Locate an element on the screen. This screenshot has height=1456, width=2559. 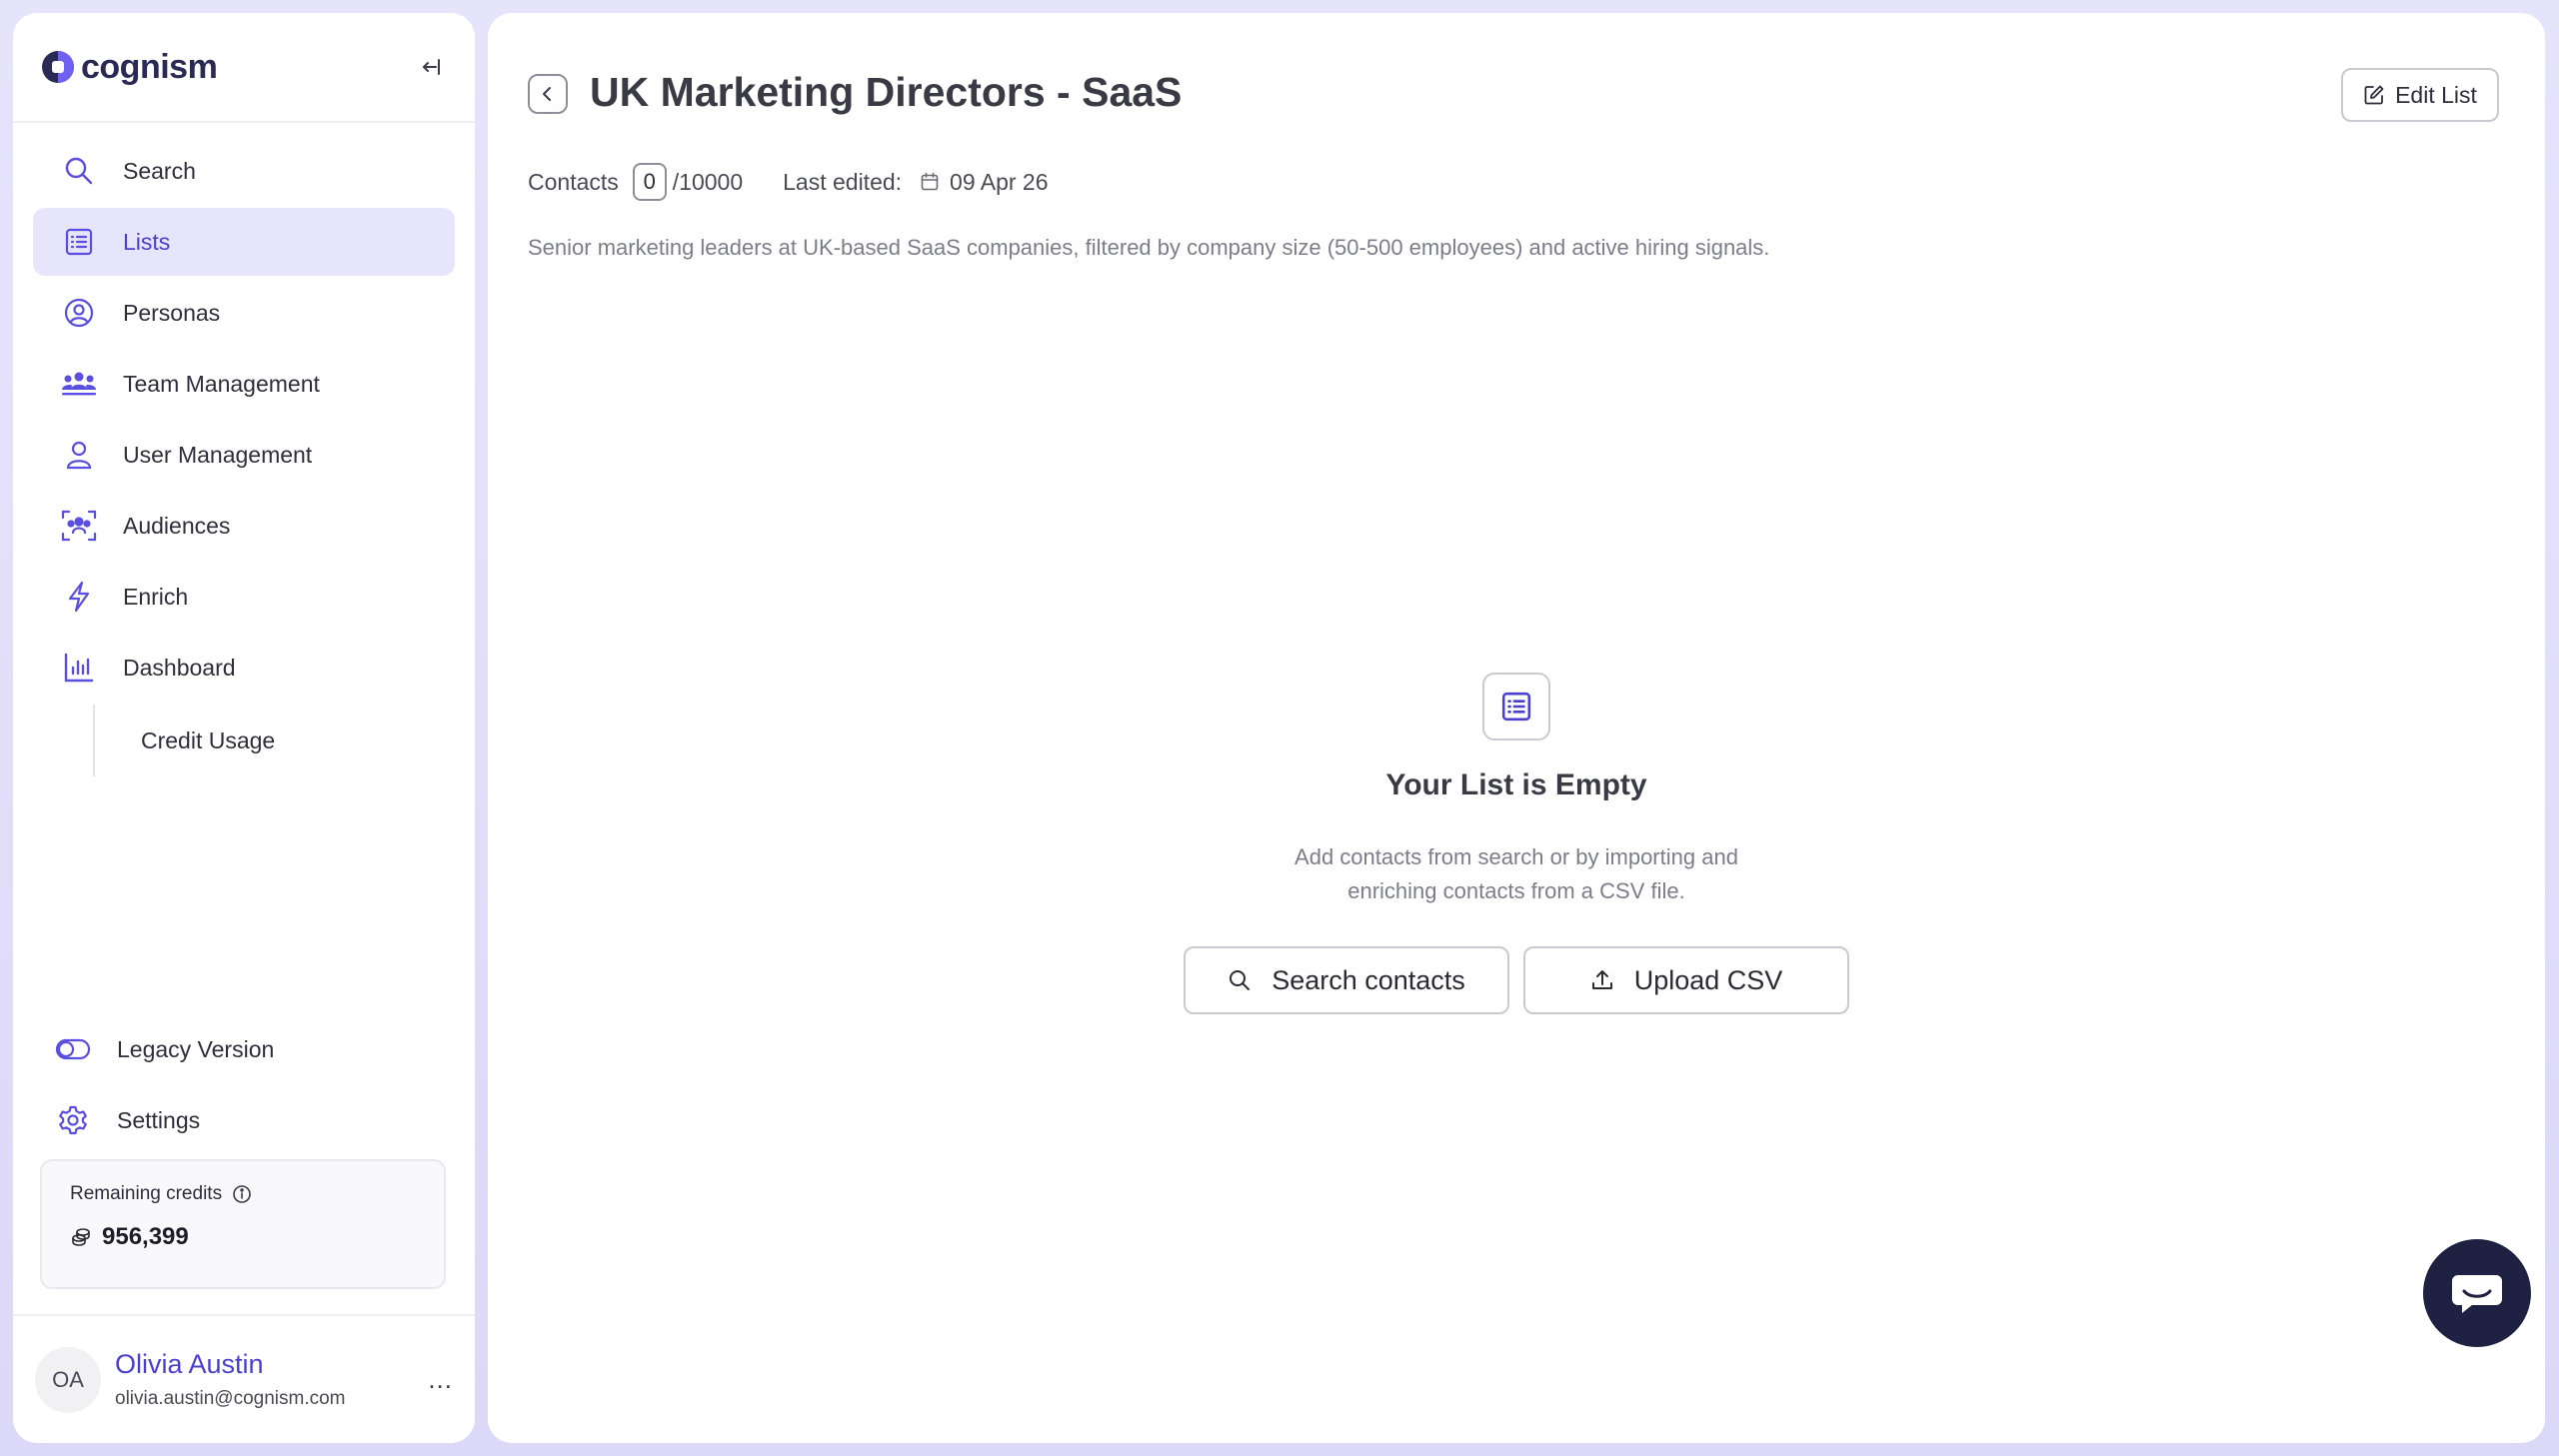
chat-icon is located at coordinates (2477, 1294).